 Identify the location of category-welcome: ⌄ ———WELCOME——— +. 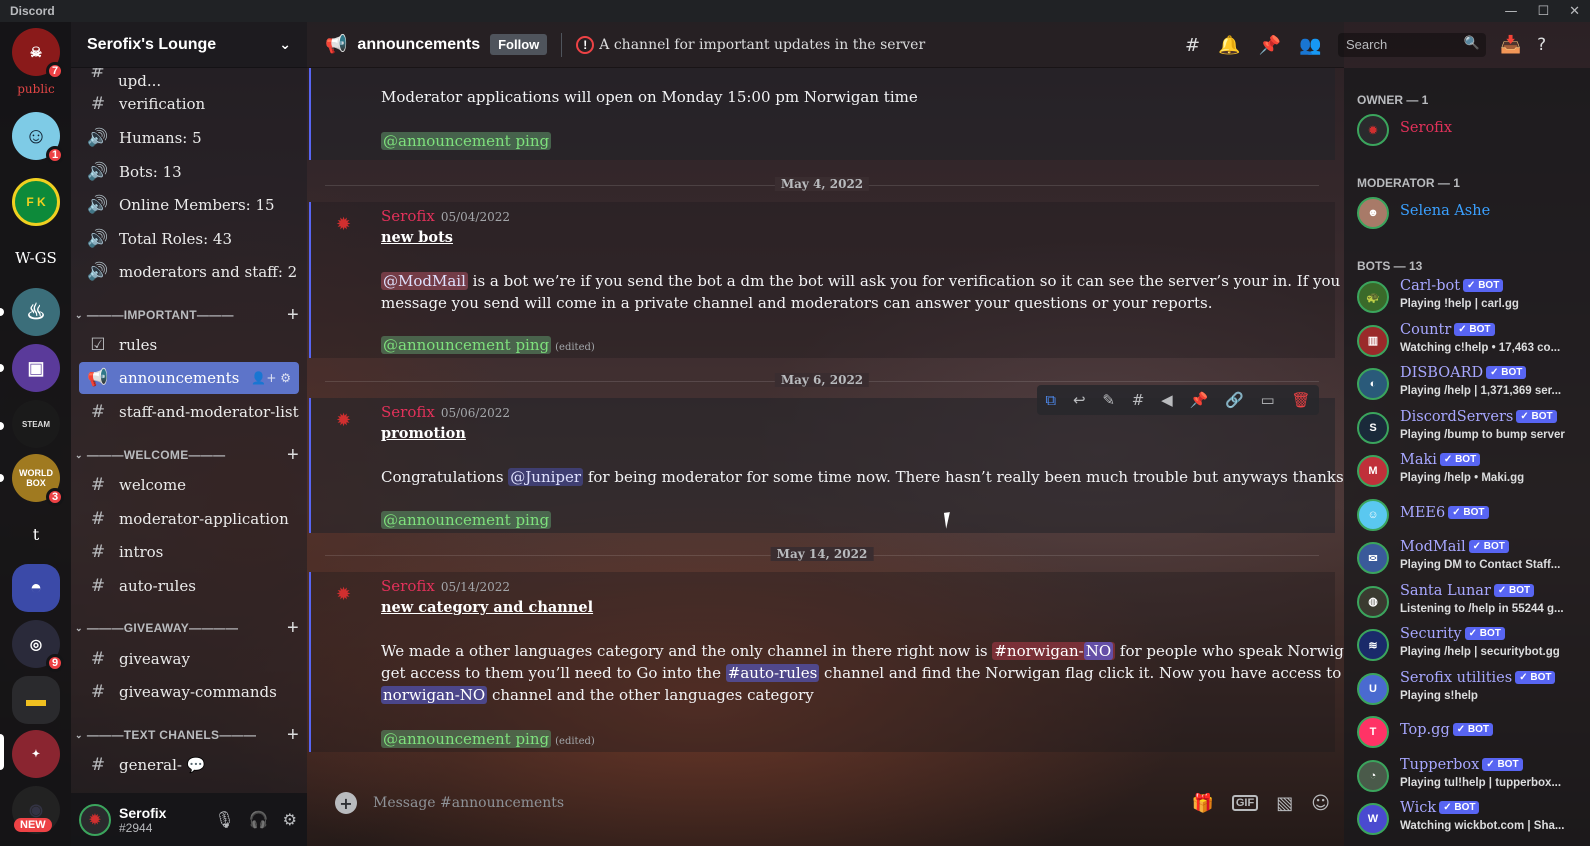
(187, 455).